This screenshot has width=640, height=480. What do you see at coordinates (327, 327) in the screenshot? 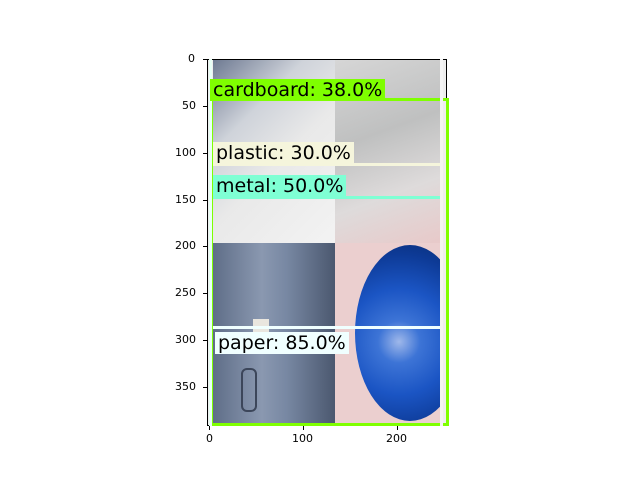
I see `bbox-paper` at bounding box center [327, 327].